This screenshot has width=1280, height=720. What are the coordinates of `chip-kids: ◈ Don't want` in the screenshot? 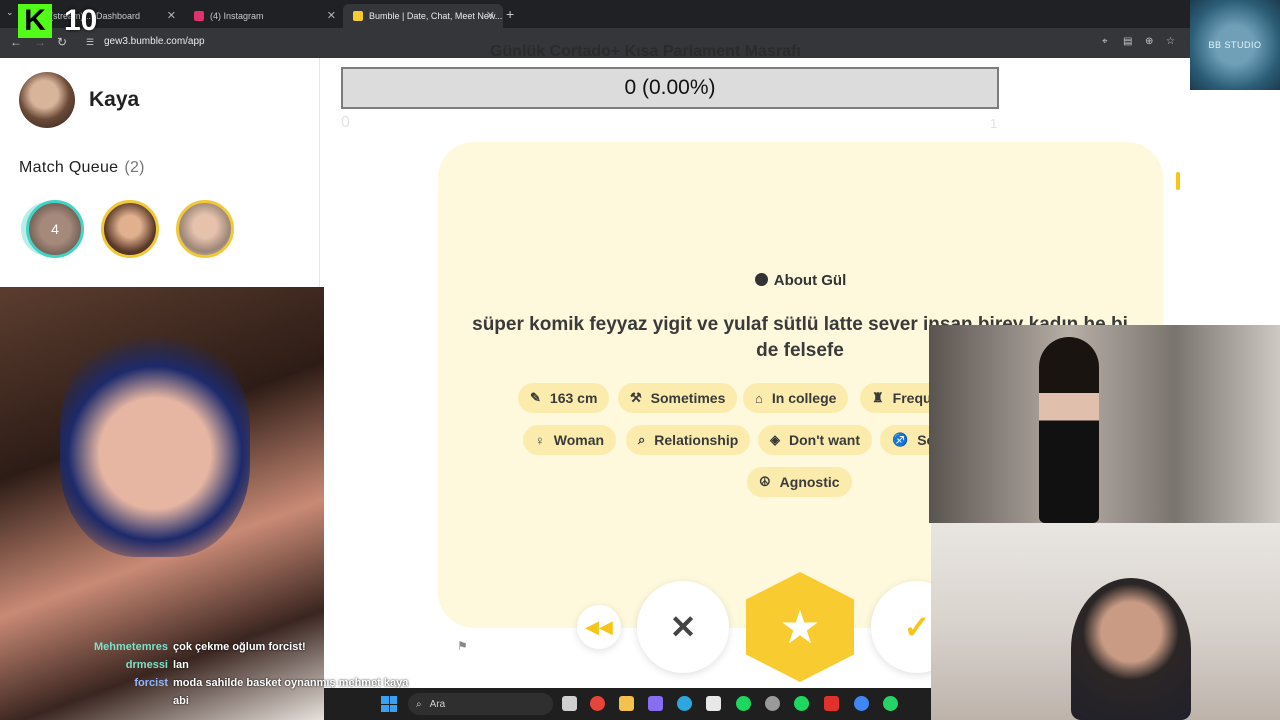 It's located at (815, 440).